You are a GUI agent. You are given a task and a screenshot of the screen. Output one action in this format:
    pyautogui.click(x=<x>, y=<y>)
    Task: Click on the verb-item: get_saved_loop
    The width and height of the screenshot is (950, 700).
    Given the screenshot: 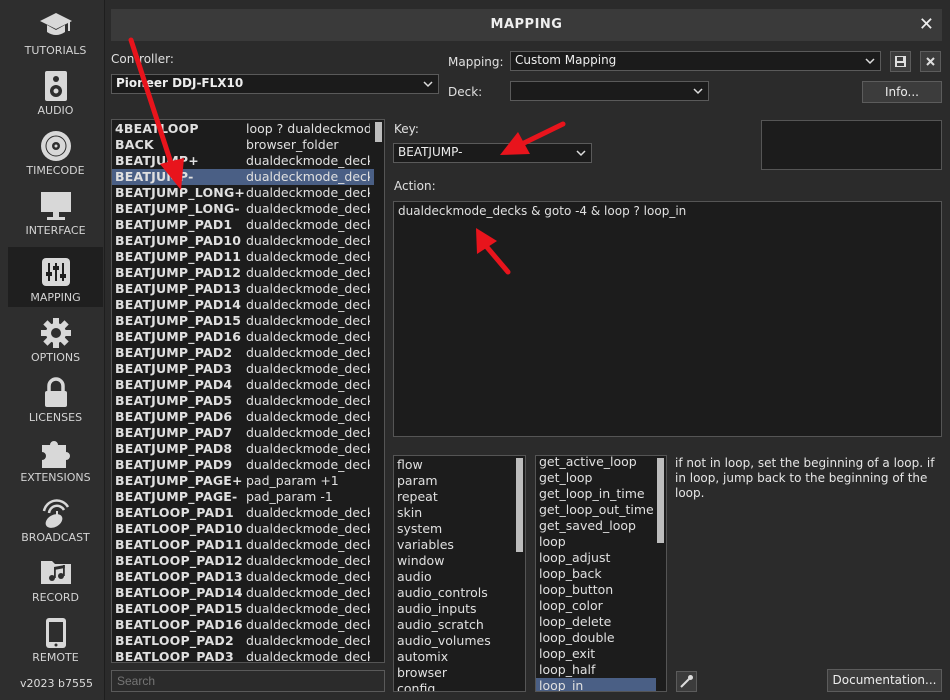 What is the action you would take?
    pyautogui.click(x=601, y=526)
    